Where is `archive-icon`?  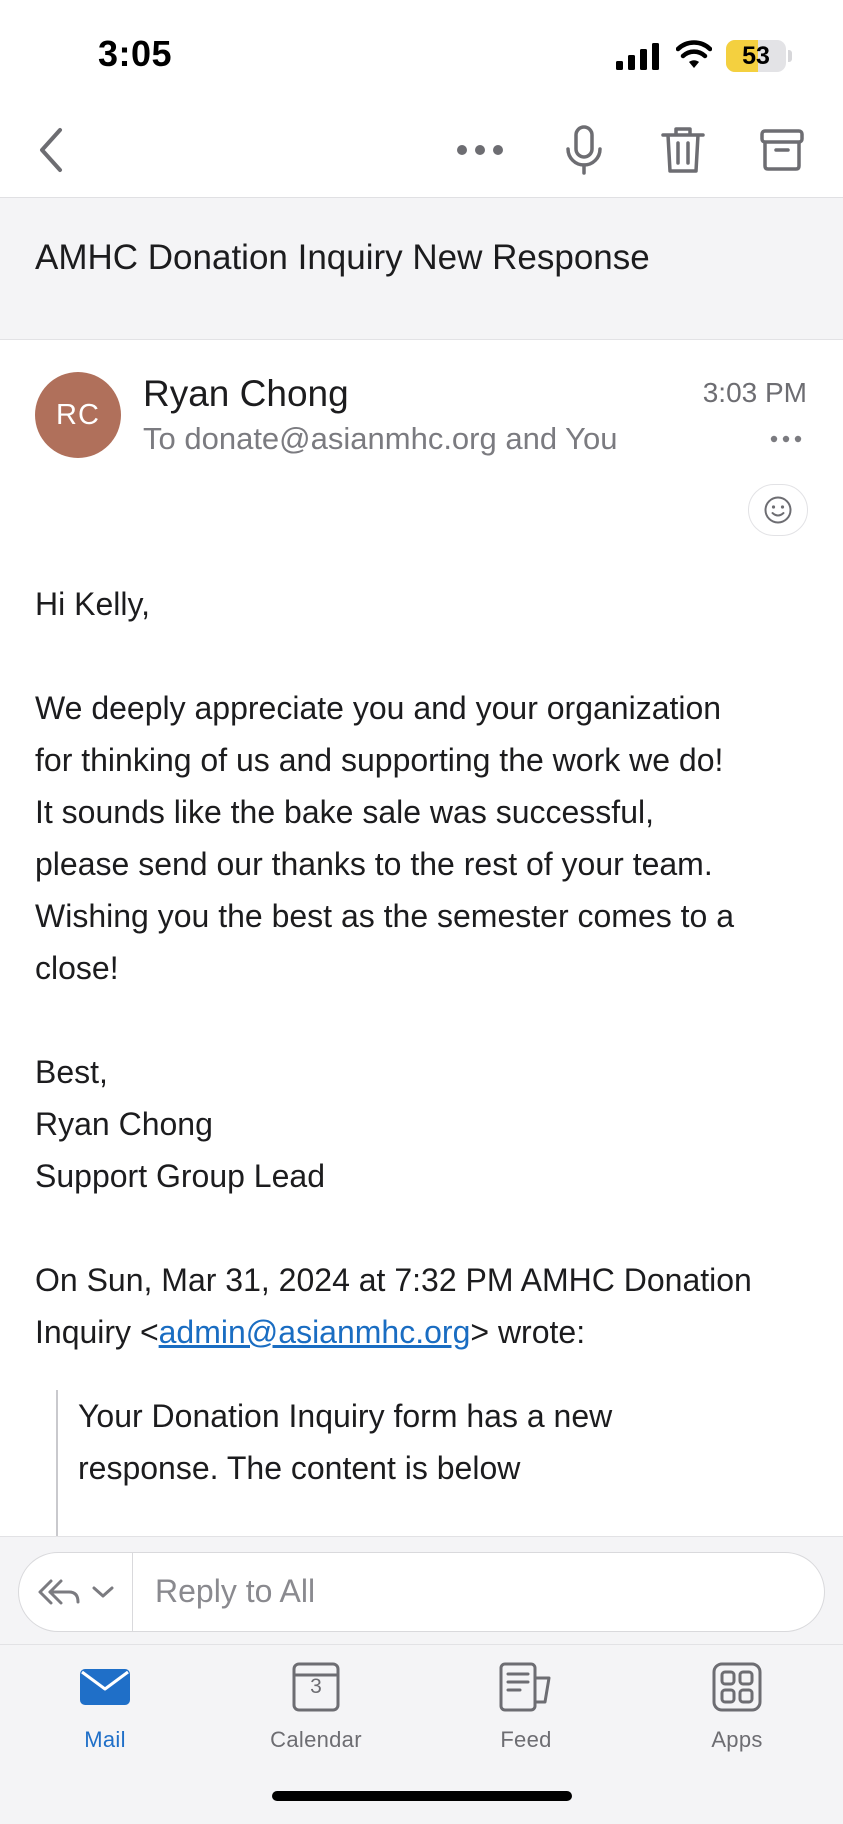
archive-icon is located at coordinates (782, 150).